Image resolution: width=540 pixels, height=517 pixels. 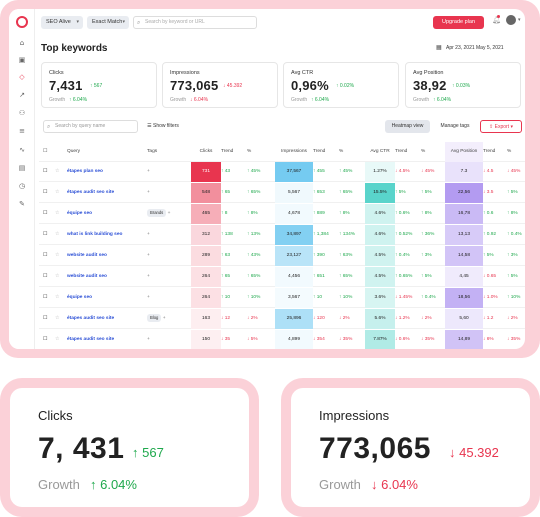 What do you see at coordinates (22, 150) in the screenshot?
I see `trend-icon: ∿` at bounding box center [22, 150].